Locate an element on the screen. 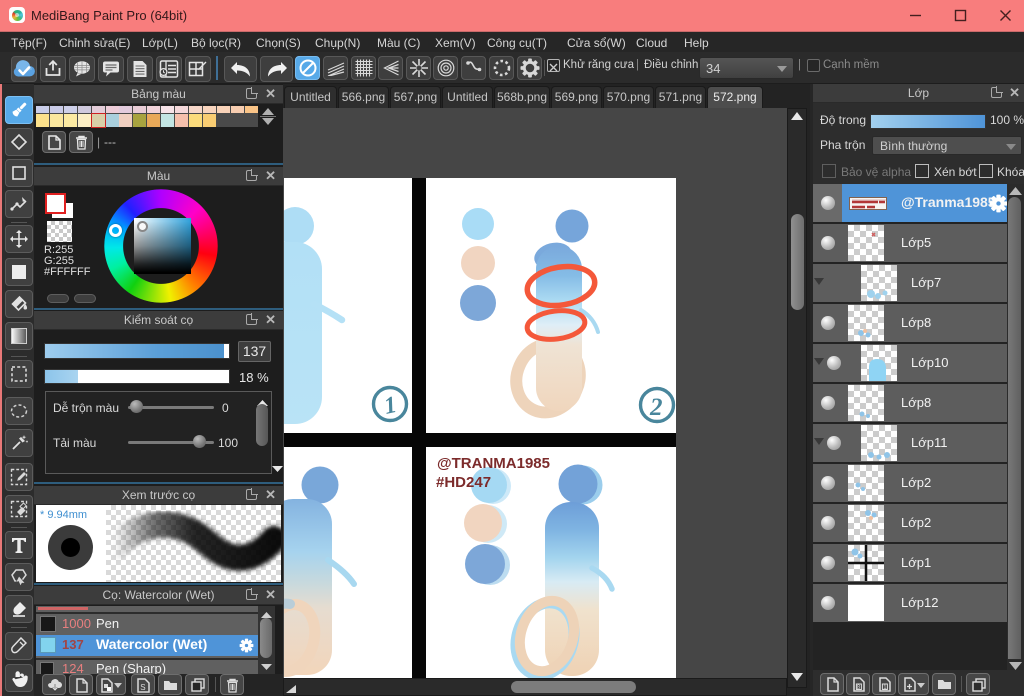  svg-text: 2 is located at coordinates (656, 407).